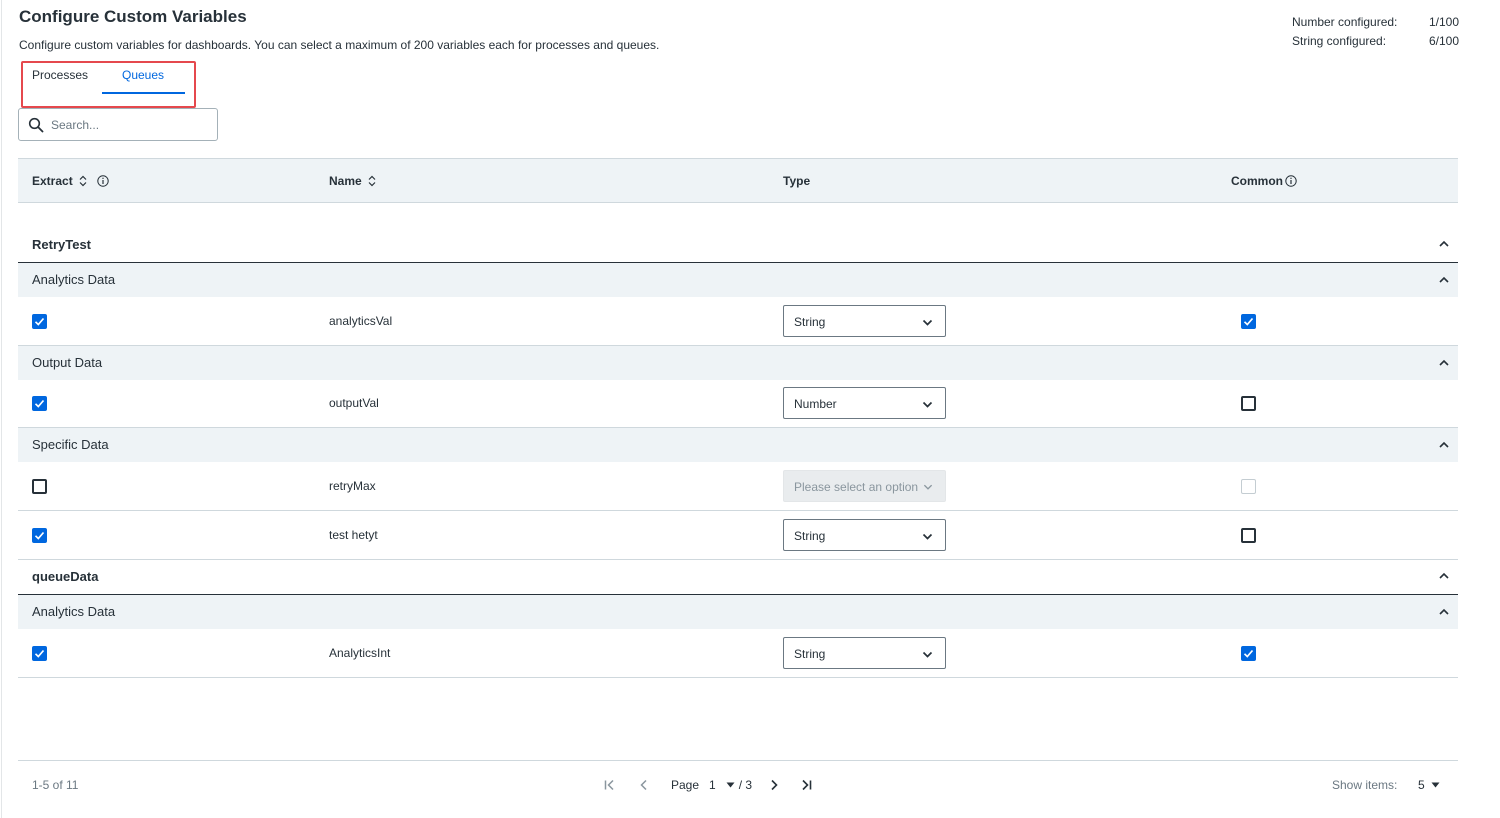  I want to click on group-label: queueData, so click(65, 576).